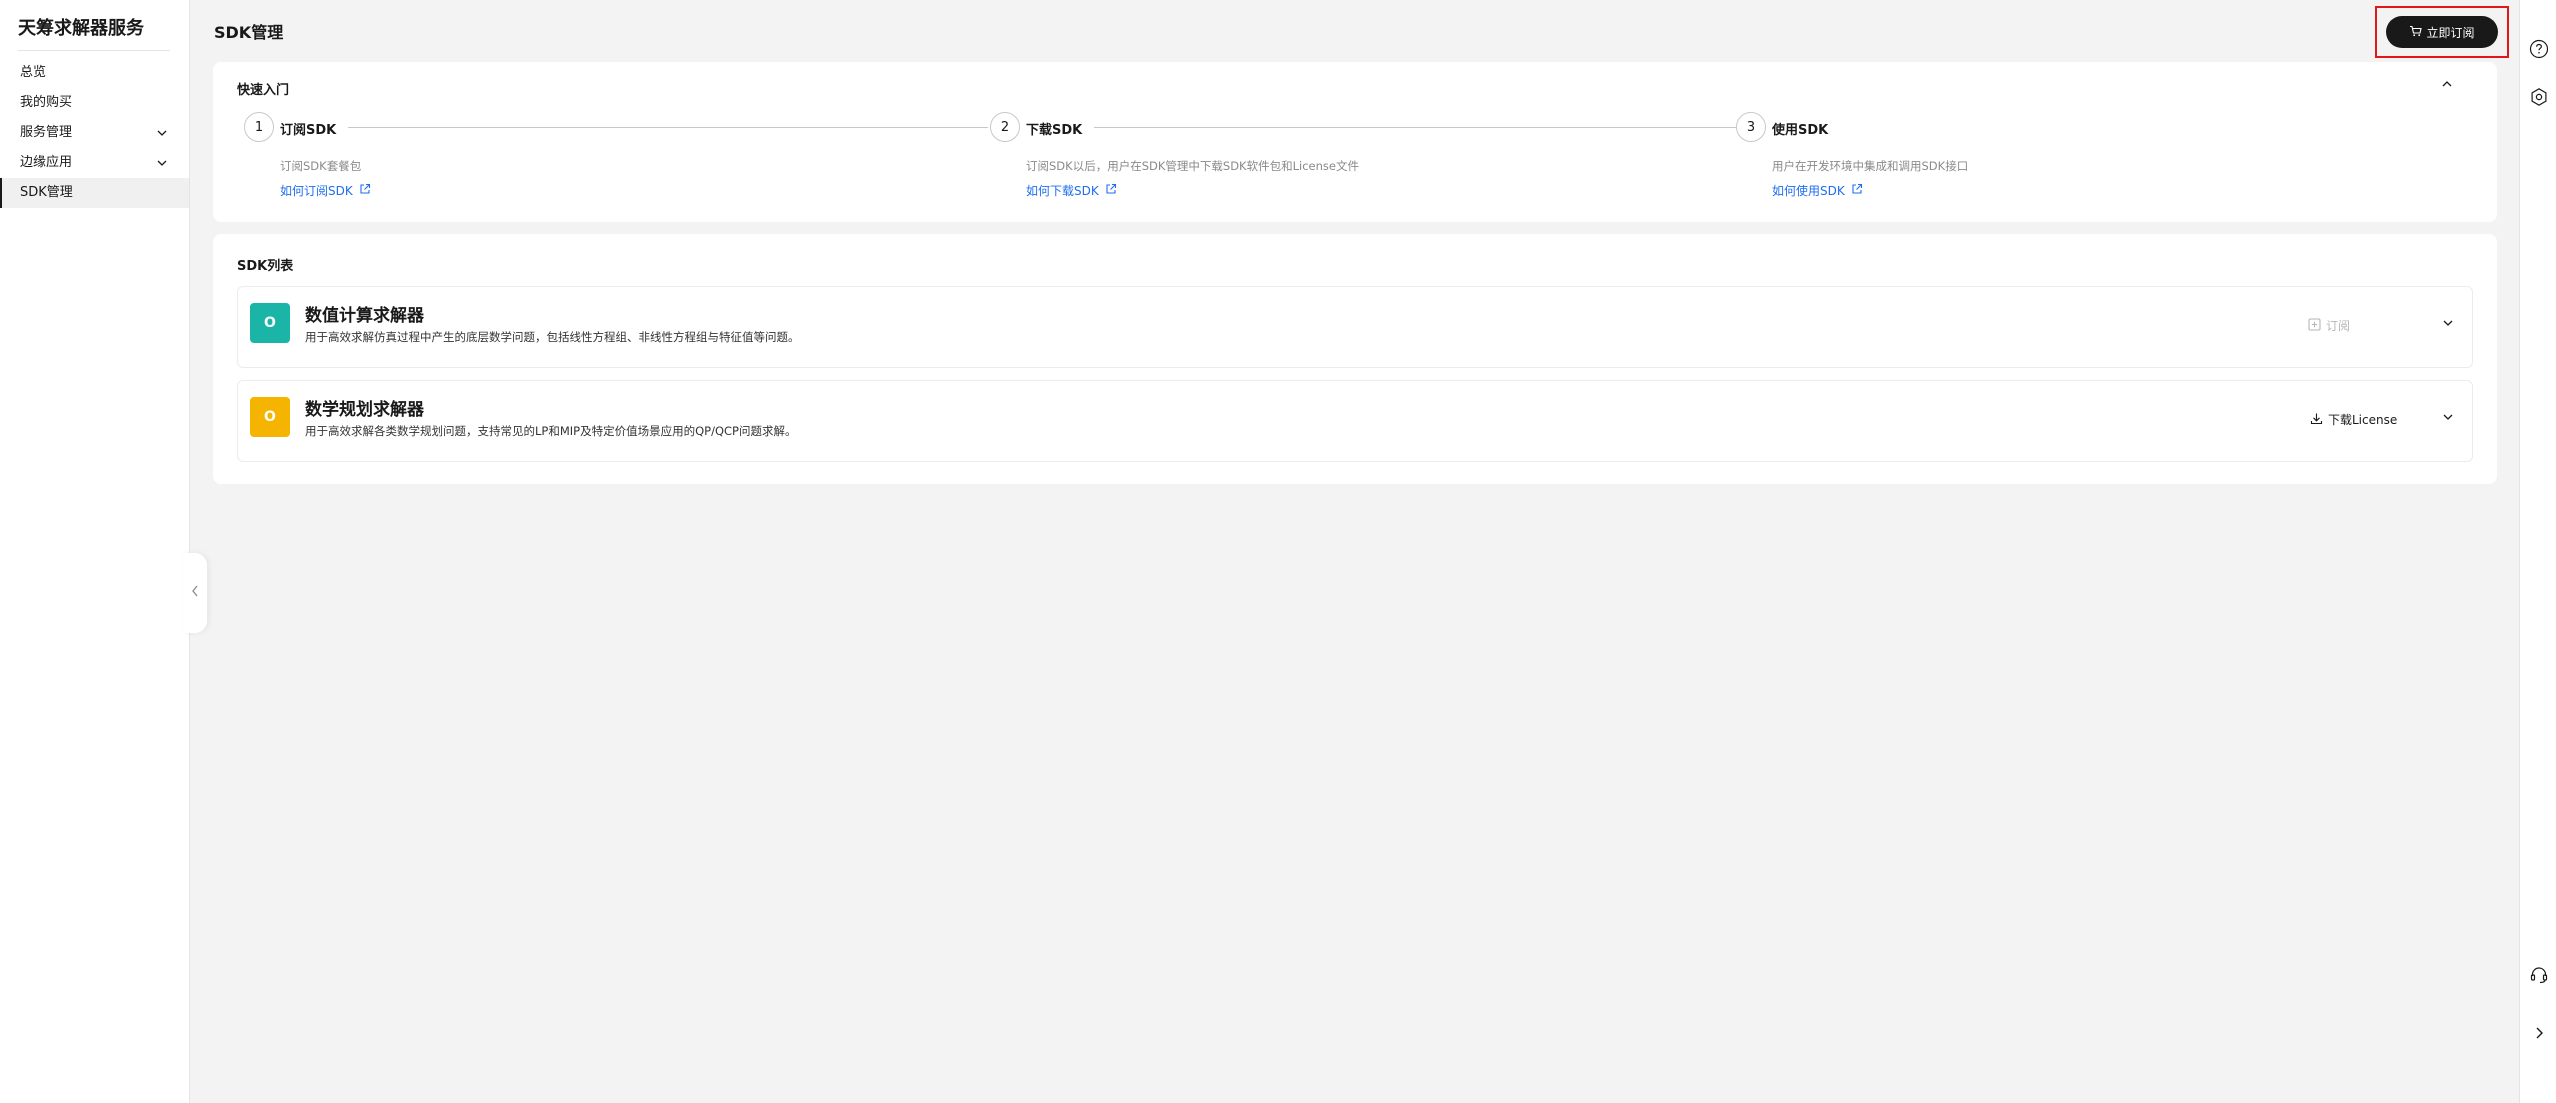  What do you see at coordinates (249, 32) in the screenshot?
I see `page-title: SDK管理` at bounding box center [249, 32].